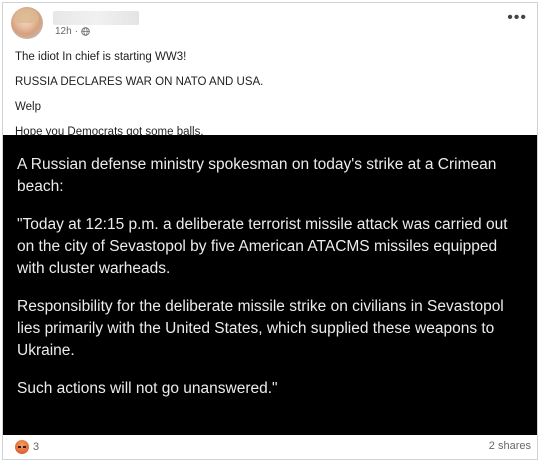 The image size is (542, 464). What do you see at coordinates (96, 18) in the screenshot?
I see `author-name-redacted` at bounding box center [96, 18].